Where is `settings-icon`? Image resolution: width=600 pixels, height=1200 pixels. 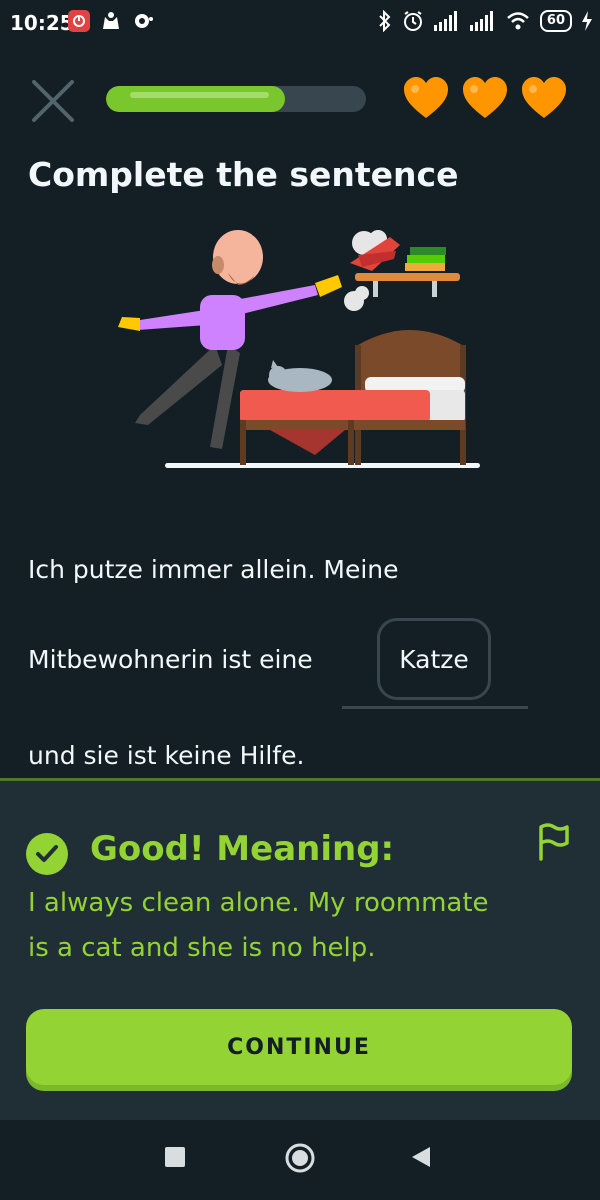 settings-icon is located at coordinates (144, 21).